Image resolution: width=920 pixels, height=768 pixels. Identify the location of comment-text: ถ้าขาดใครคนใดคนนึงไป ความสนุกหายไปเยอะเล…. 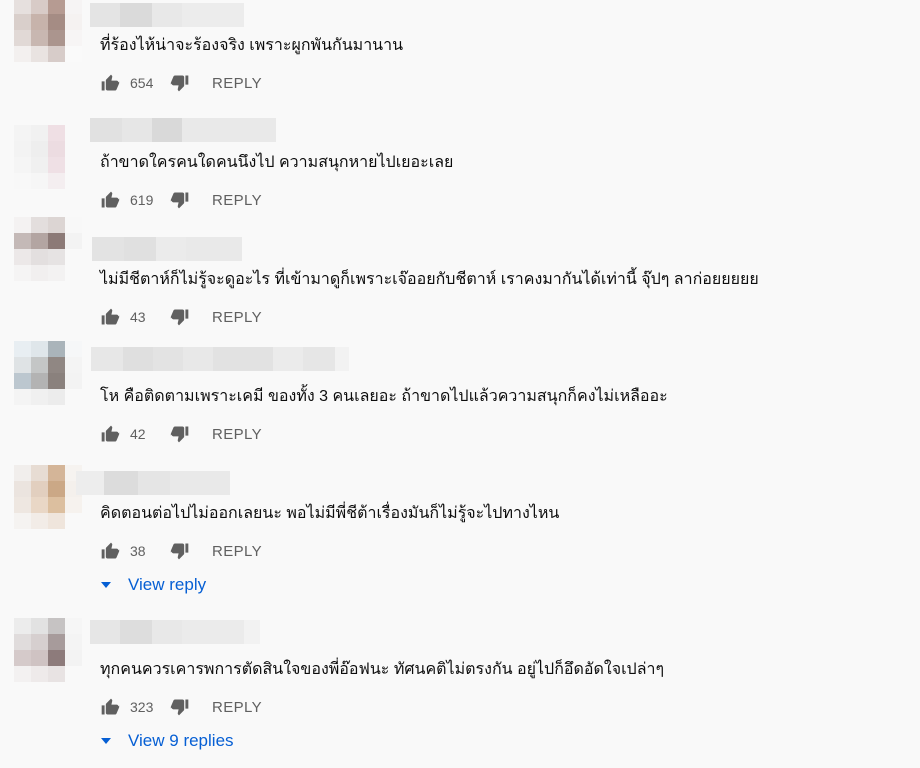
(277, 162).